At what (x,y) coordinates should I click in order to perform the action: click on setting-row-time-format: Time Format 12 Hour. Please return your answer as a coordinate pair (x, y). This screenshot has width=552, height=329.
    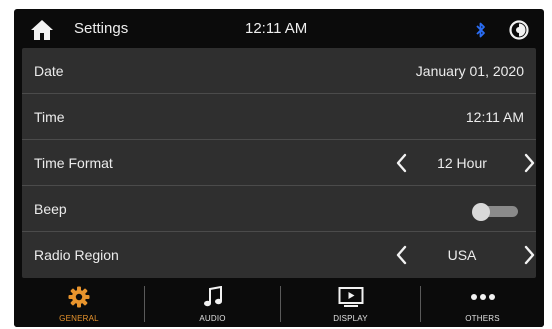
    Looking at the image, I should click on (279, 163).